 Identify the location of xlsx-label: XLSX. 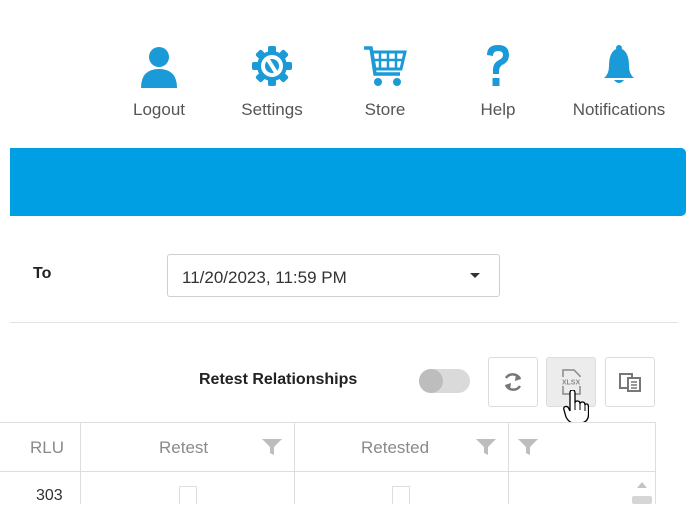
(571, 383).